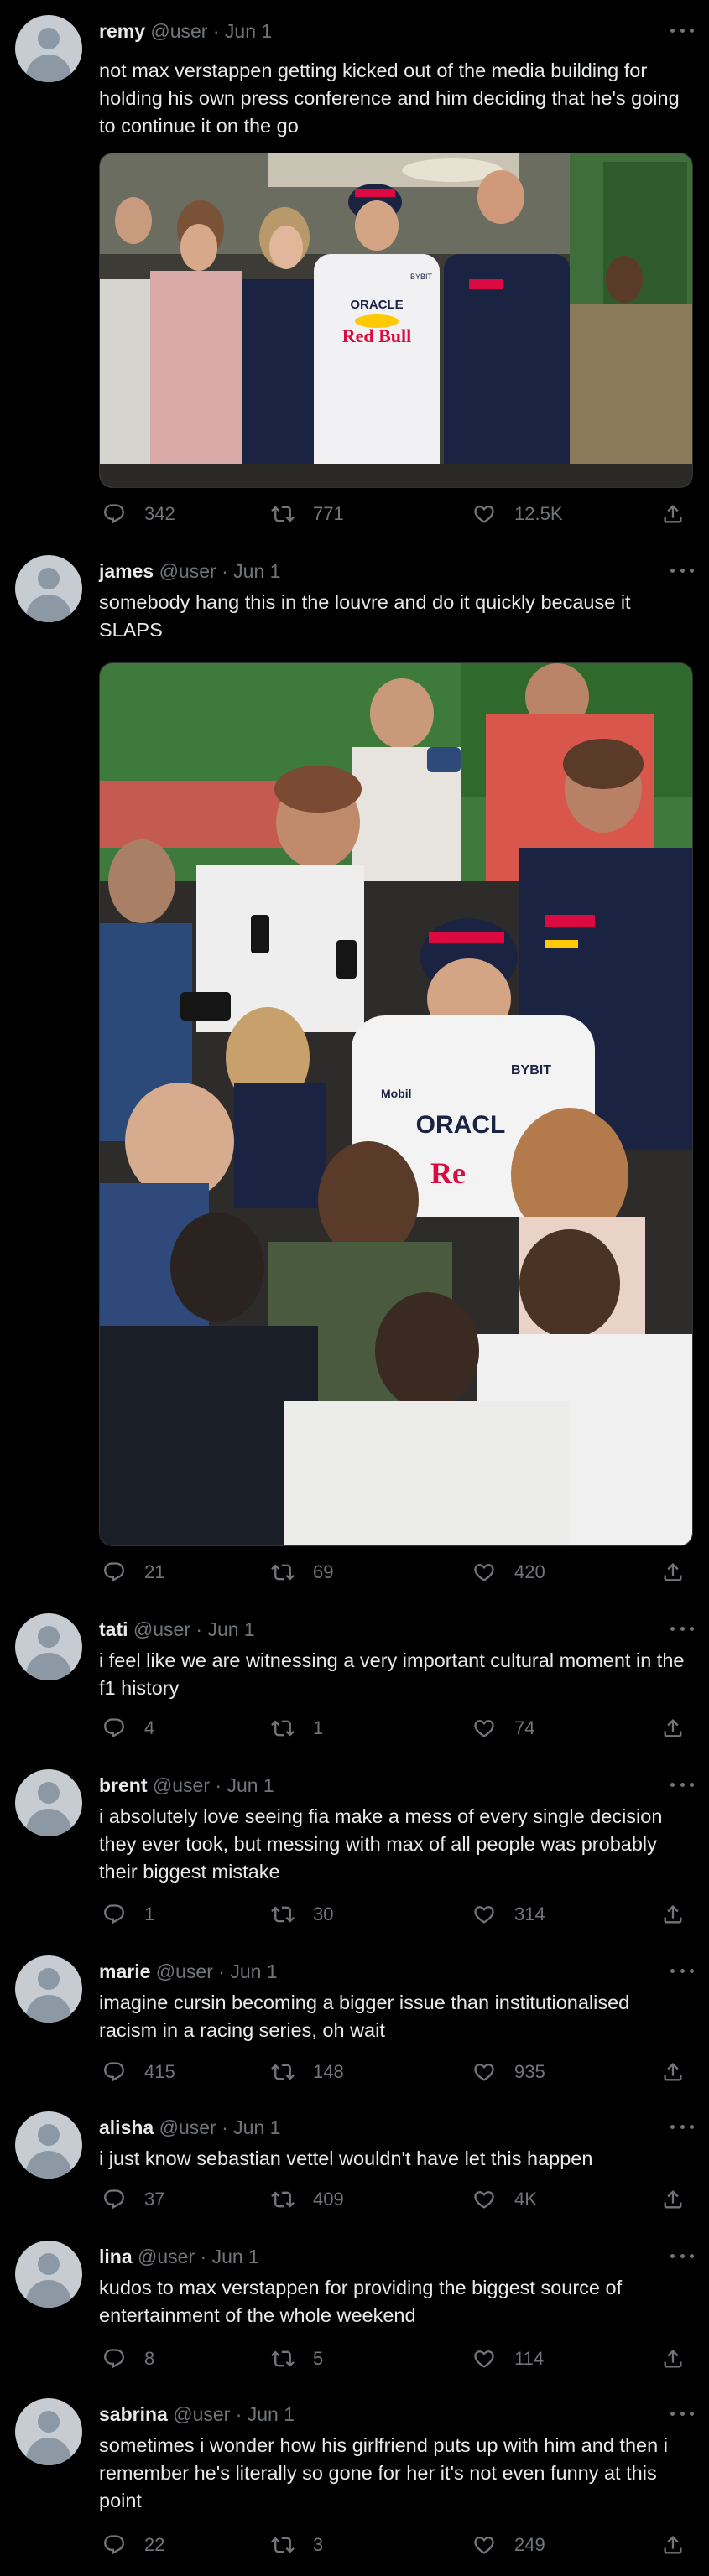 This screenshot has width=709, height=2576. I want to click on retweet-button: 30, so click(302, 1915).